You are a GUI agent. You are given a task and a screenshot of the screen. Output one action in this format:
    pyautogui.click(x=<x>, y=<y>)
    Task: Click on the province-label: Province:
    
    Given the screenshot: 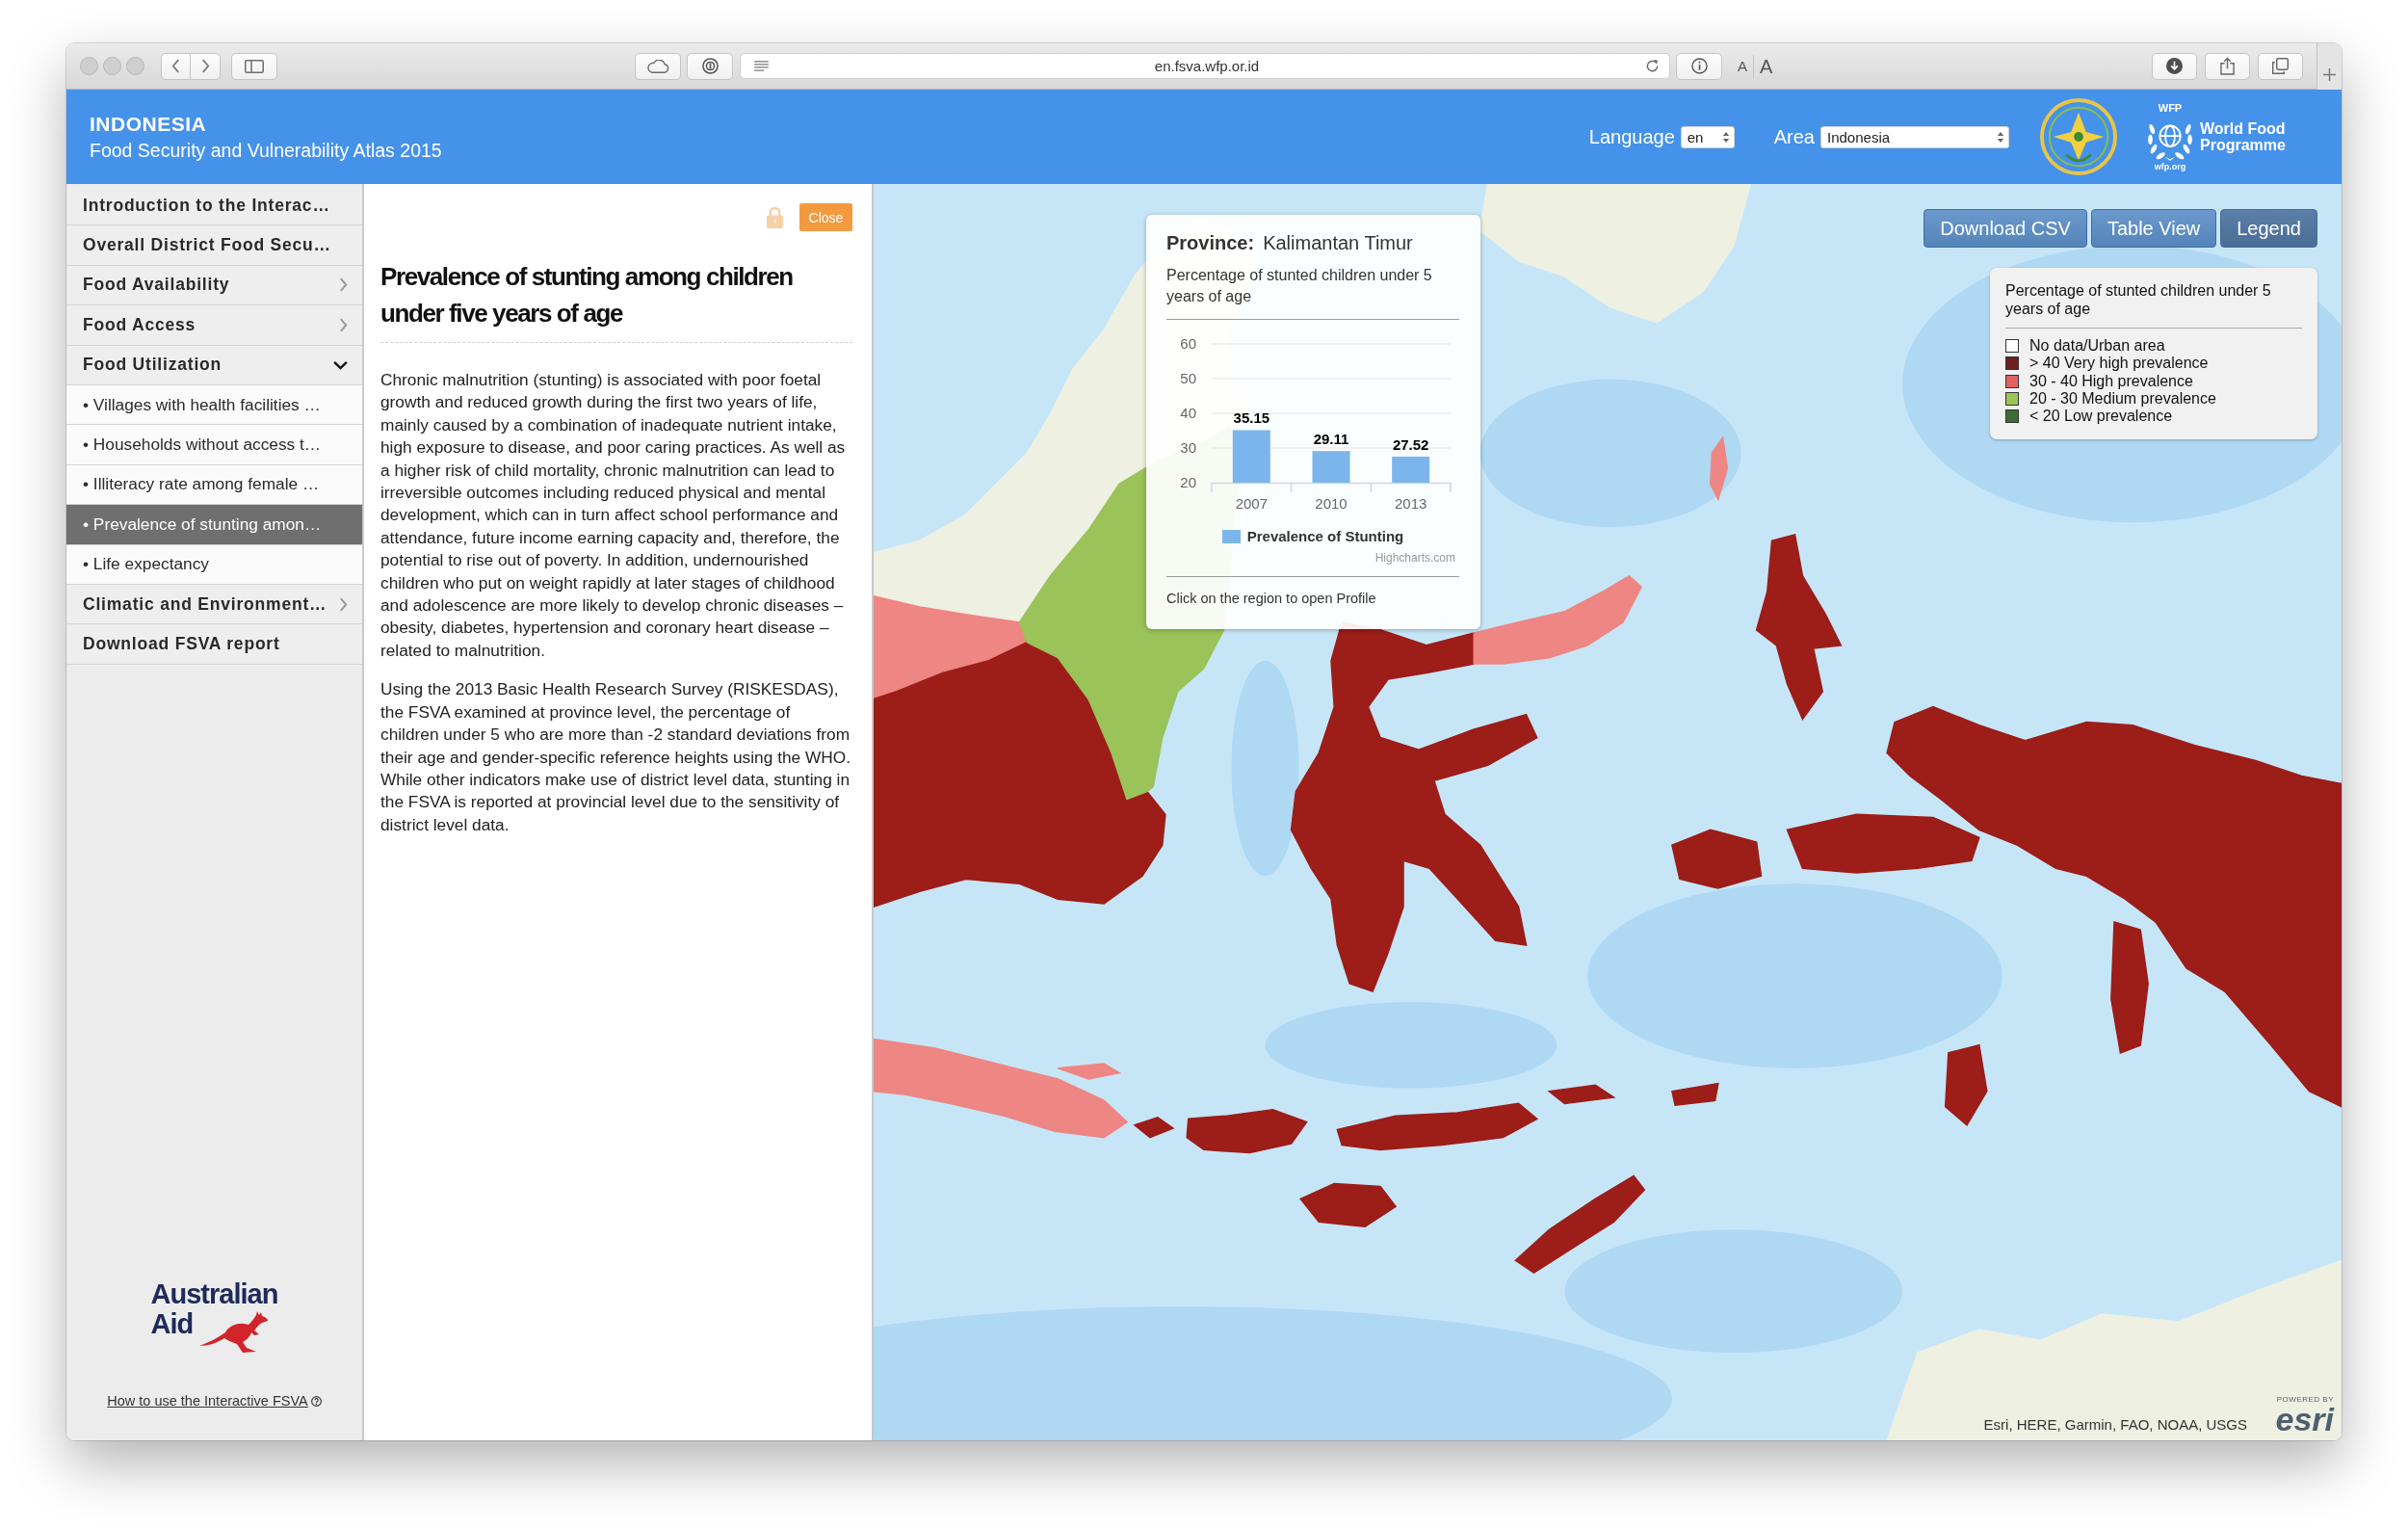 What is the action you would take?
    pyautogui.click(x=1210, y=243)
    